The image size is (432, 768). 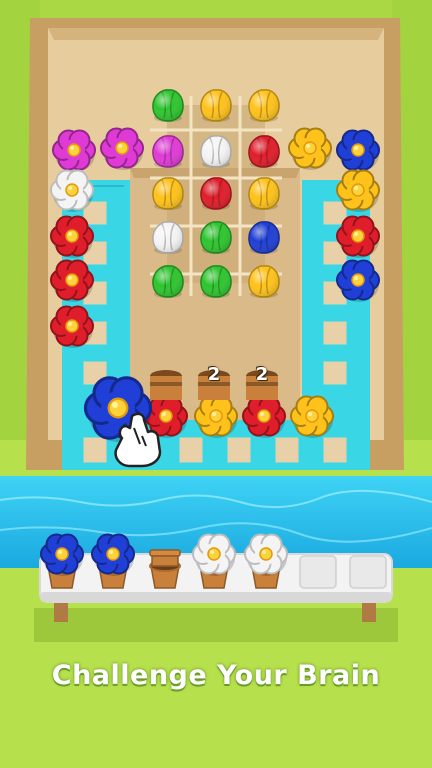 What do you see at coordinates (168, 151) in the screenshot?
I see `bud-magenta-r2c1` at bounding box center [168, 151].